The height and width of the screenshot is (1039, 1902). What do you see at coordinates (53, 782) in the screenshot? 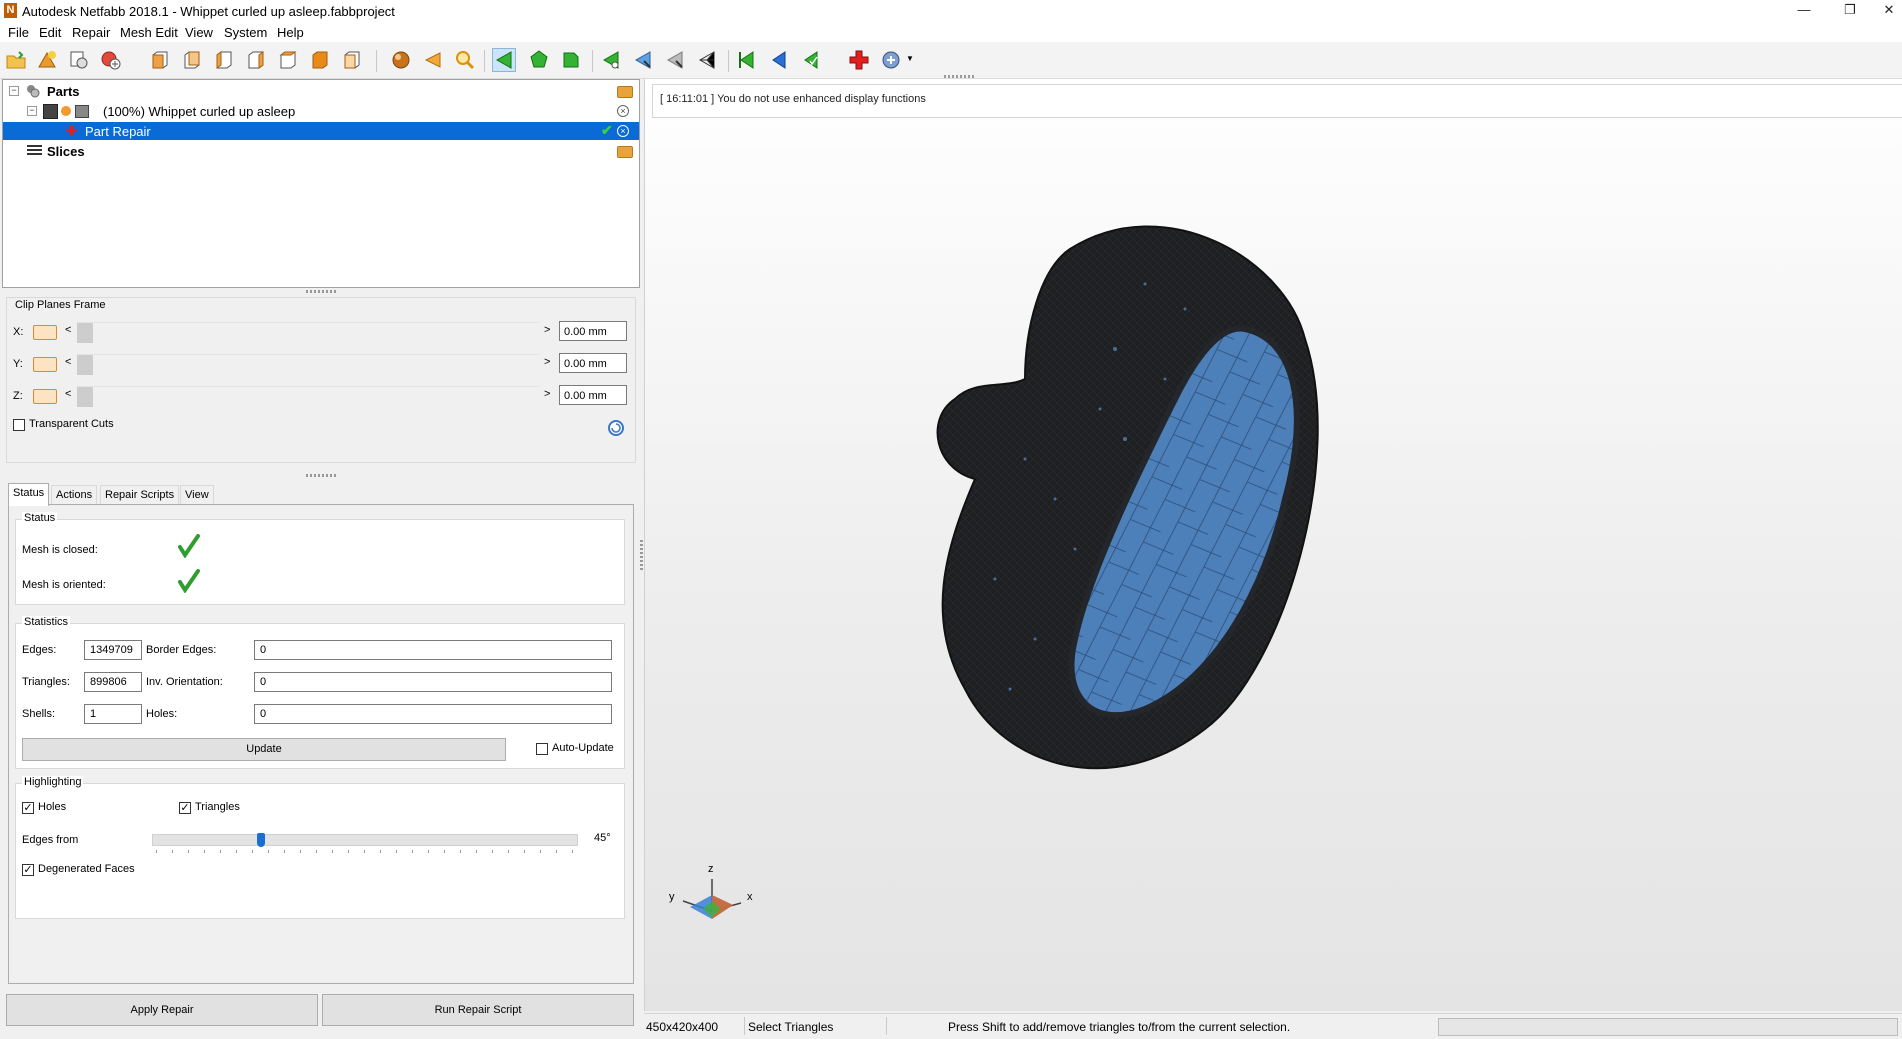
I see `highlighting-title: Highlighting` at bounding box center [53, 782].